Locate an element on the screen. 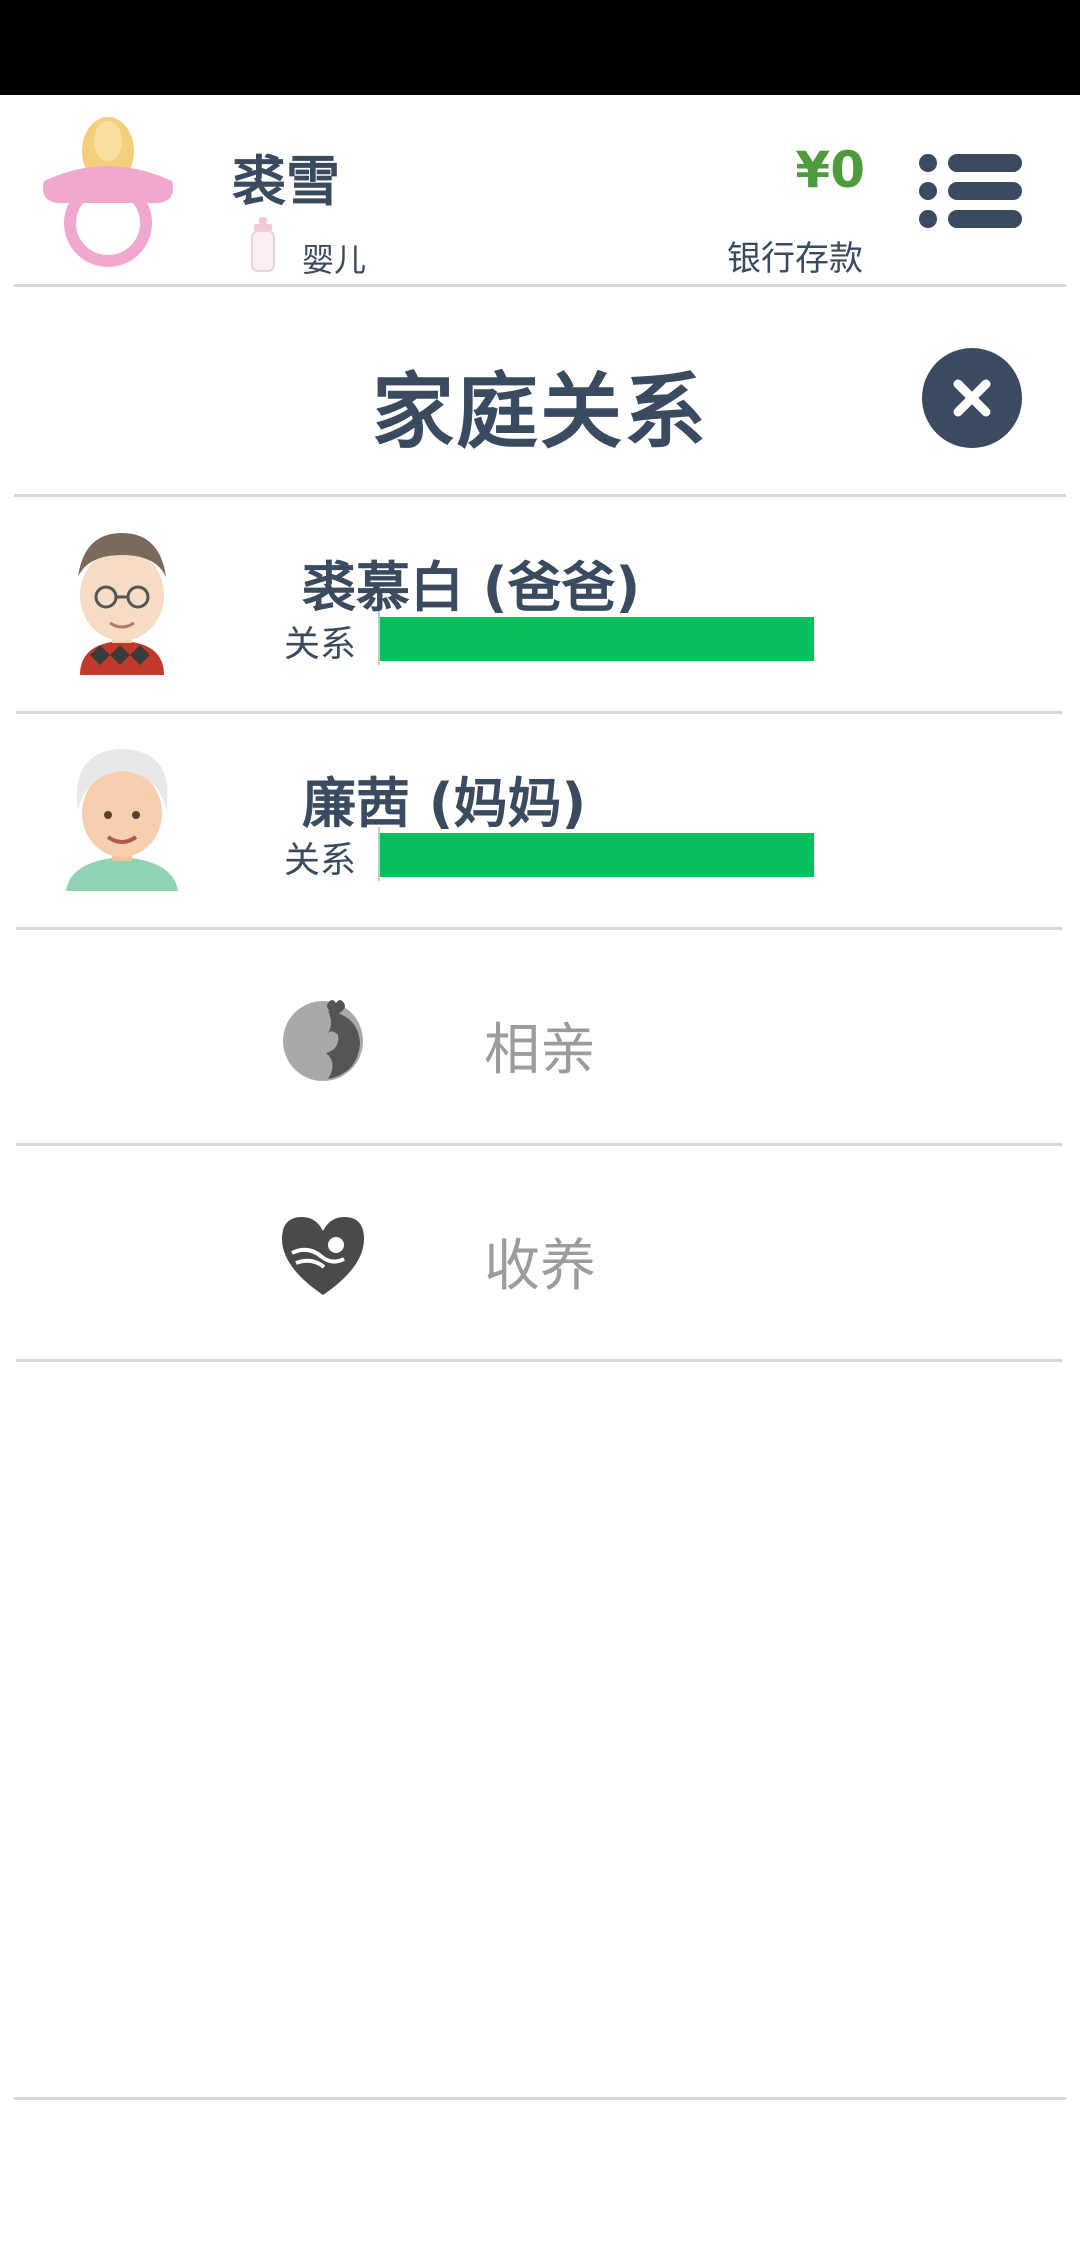  bottom-divider is located at coordinates (540, 2098).